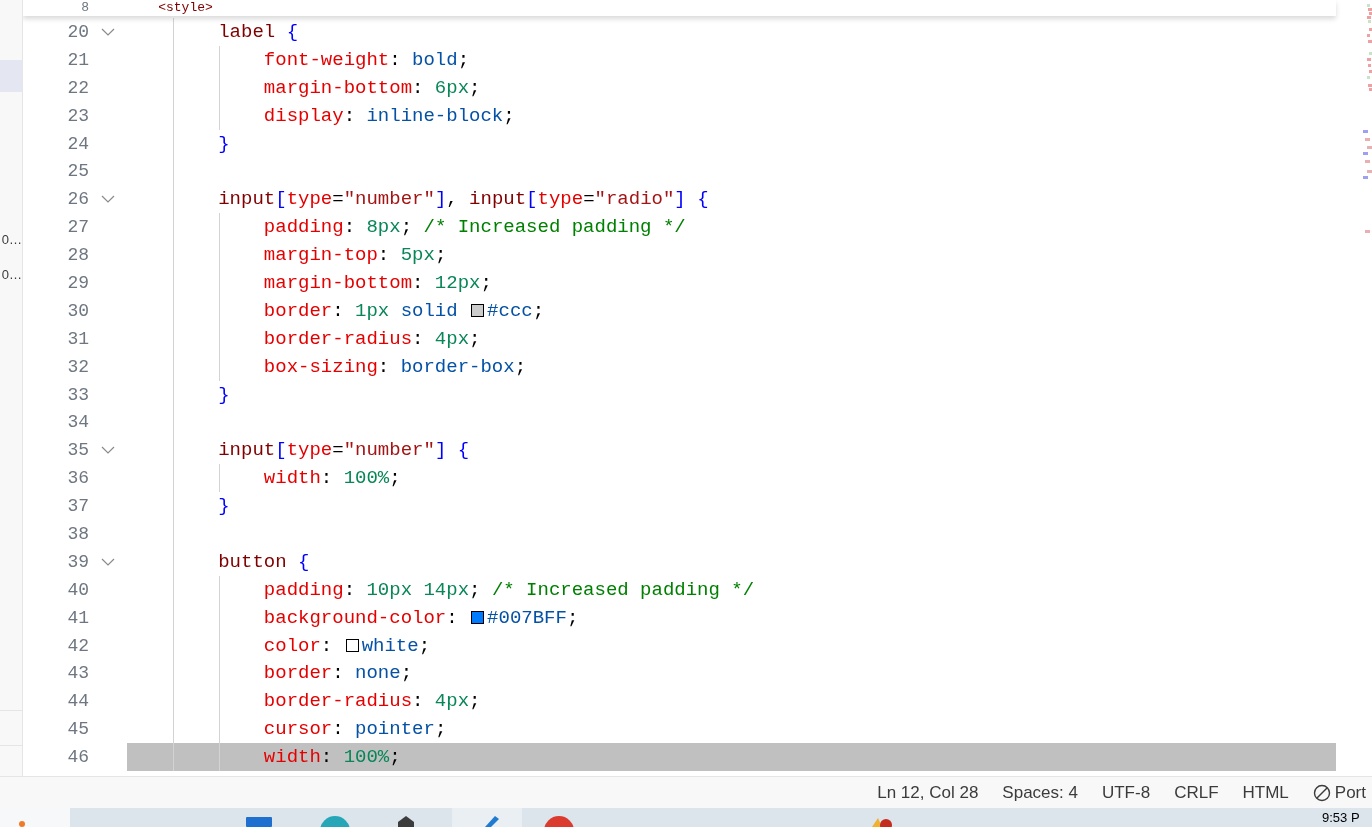 The width and height of the screenshot is (1372, 827). I want to click on line-number: 33, so click(77, 394).